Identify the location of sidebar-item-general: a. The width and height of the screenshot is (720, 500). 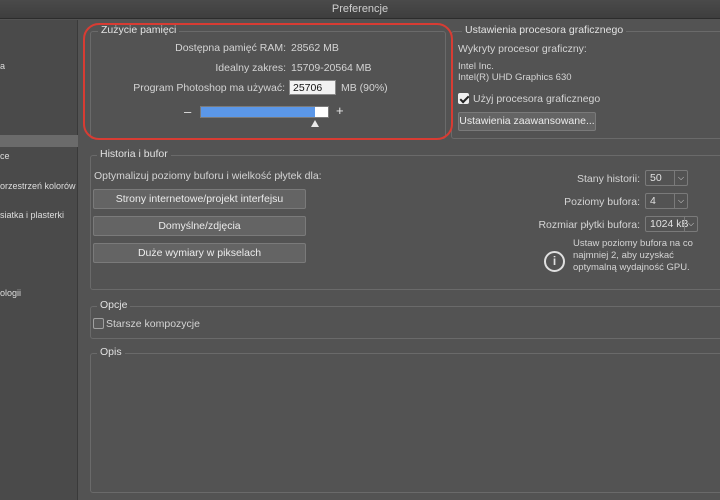
(39, 66).